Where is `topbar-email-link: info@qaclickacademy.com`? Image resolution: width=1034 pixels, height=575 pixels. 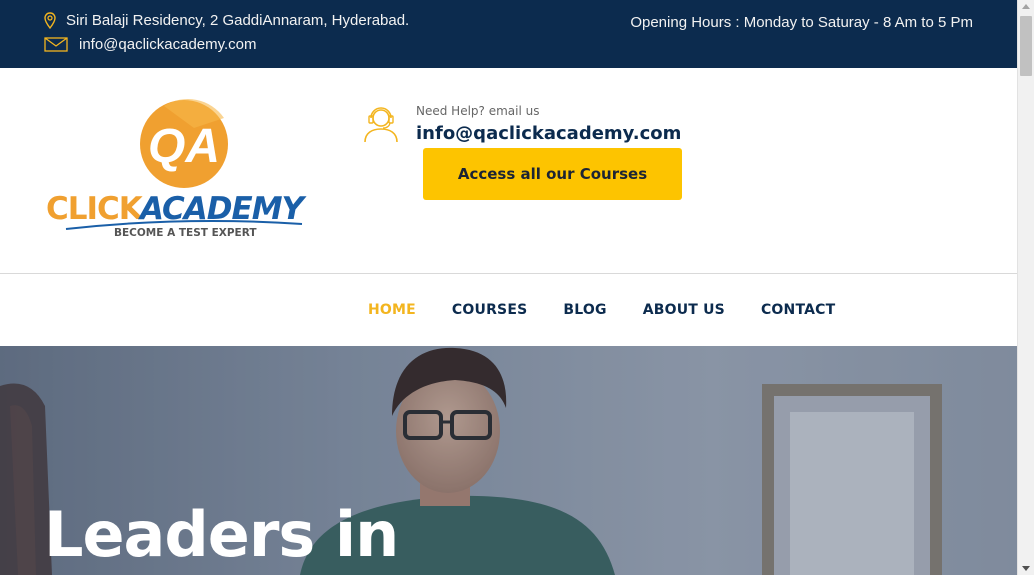 topbar-email-link: info@qaclickacademy.com is located at coordinates (168, 44).